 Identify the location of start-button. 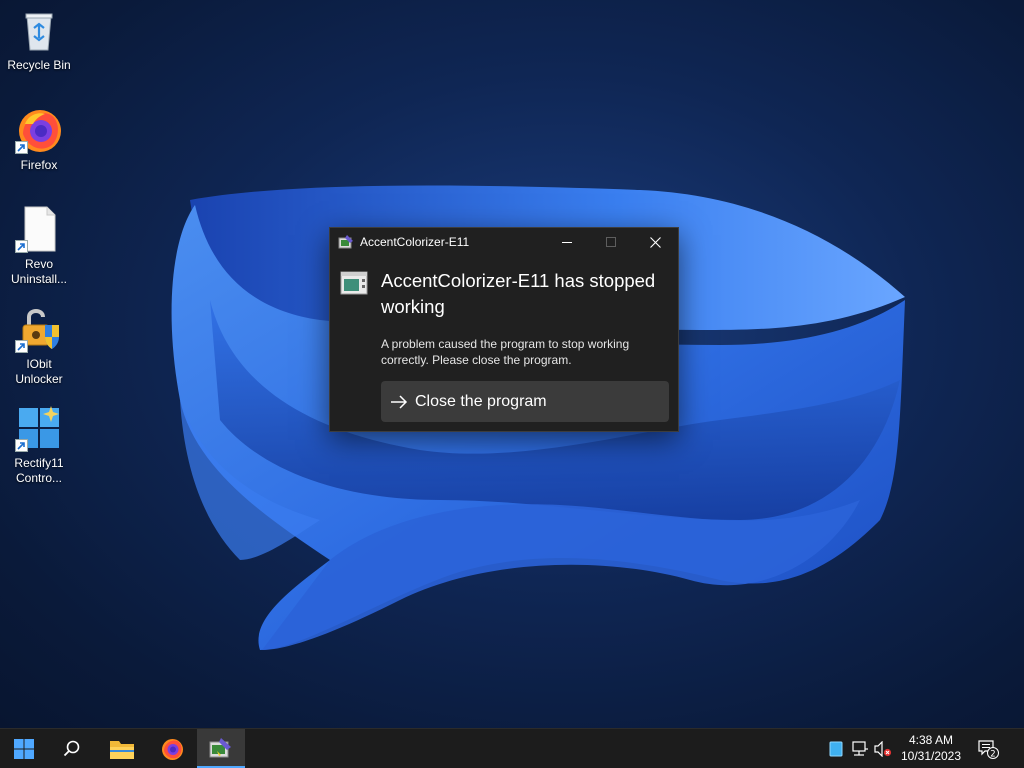
(24, 748).